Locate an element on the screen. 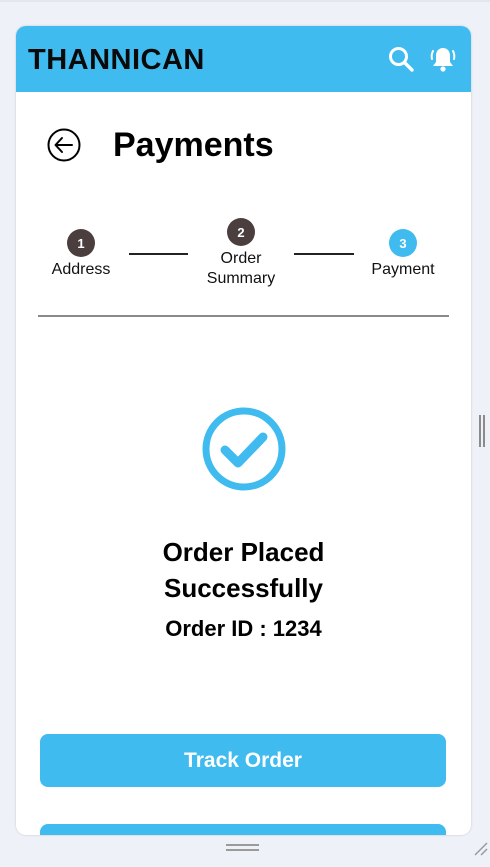 Image resolution: width=490 pixels, height=867 pixels. check-circle-icon is located at coordinates (244, 449).